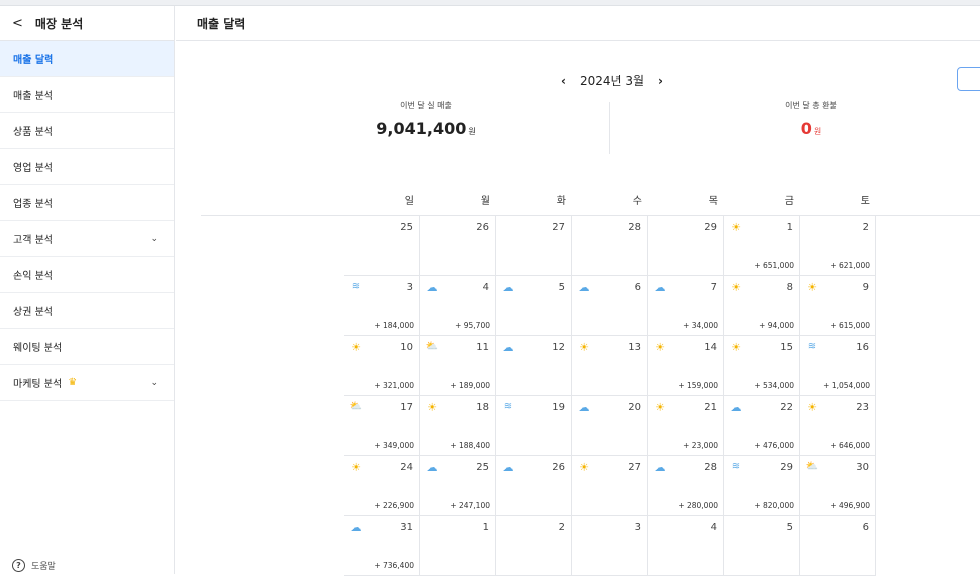  Describe the element at coordinates (660, 81) in the screenshot. I see `next-month-icon: ›` at that location.